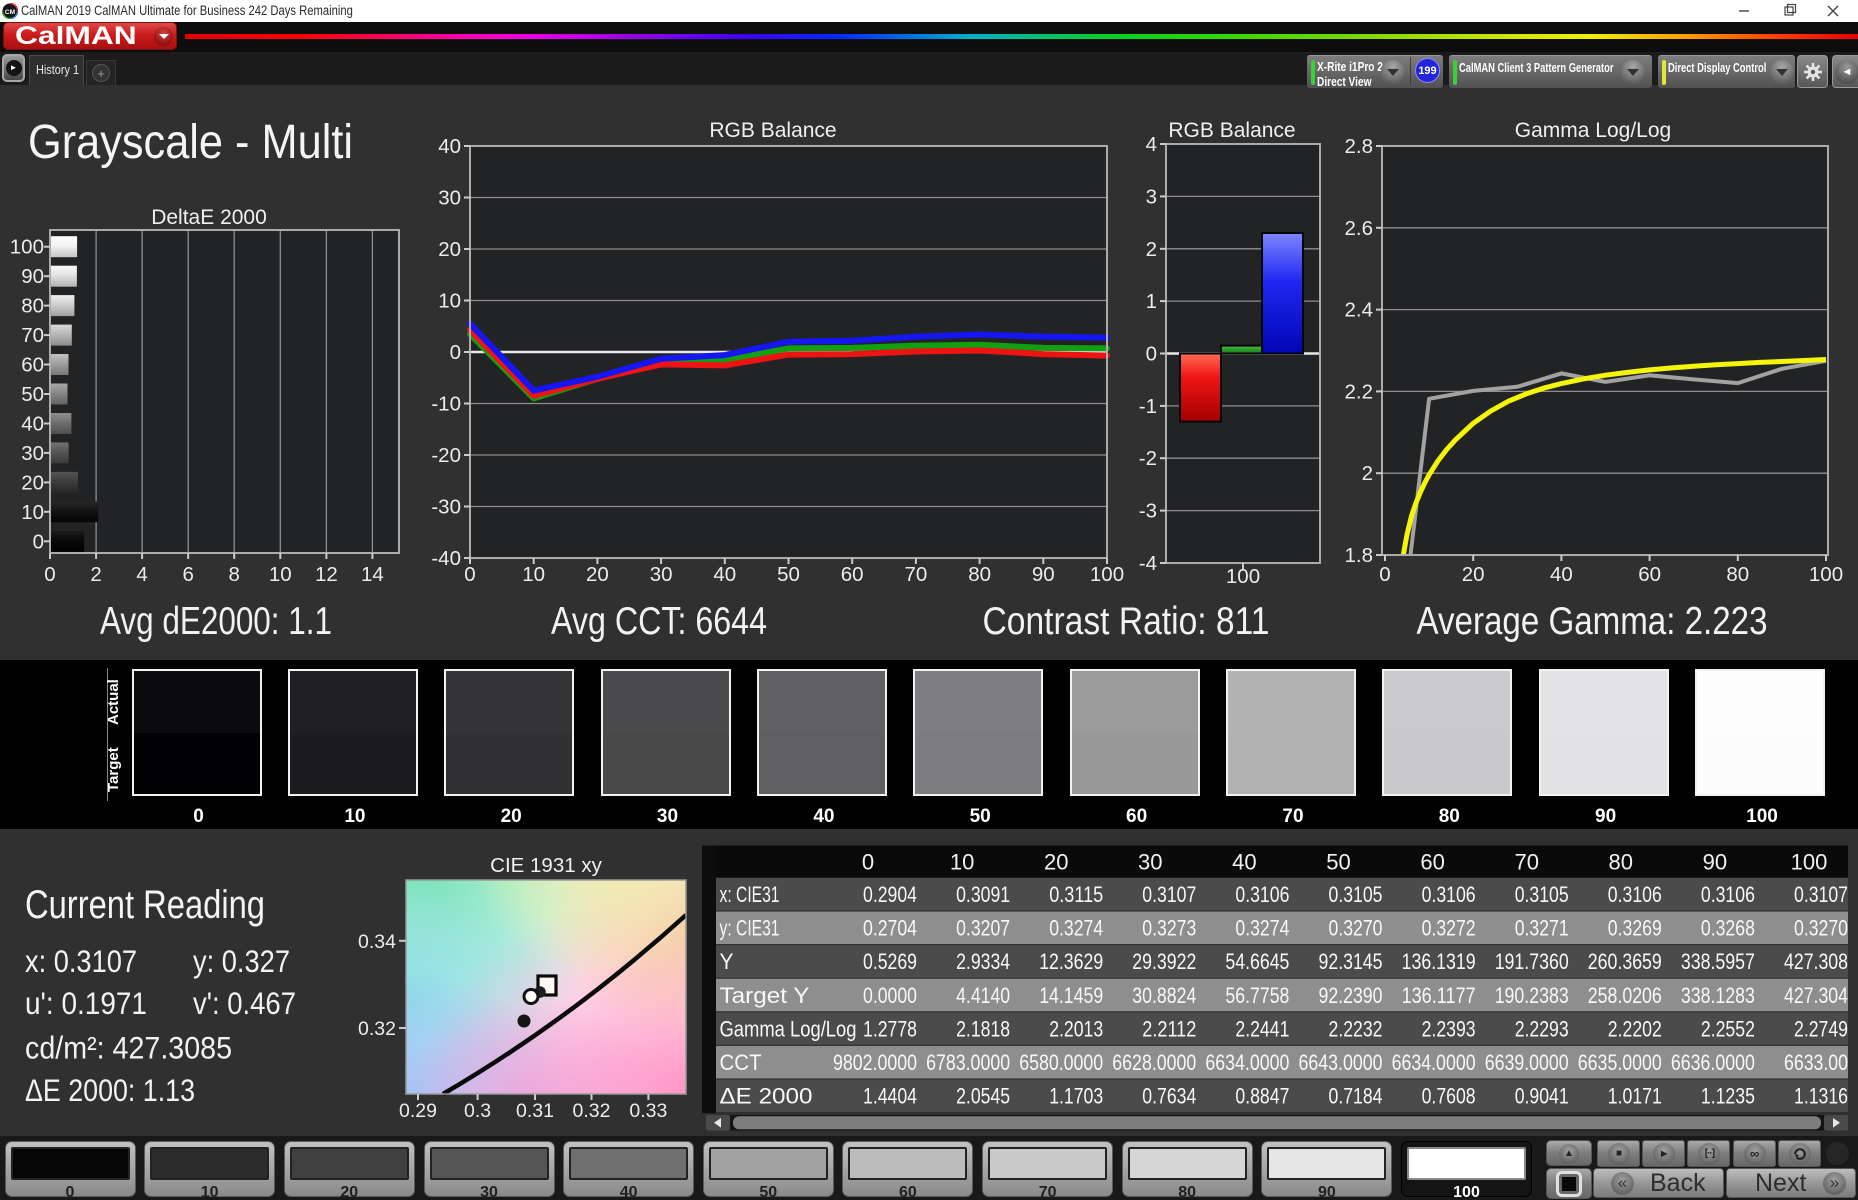  What do you see at coordinates (1071, 995) in the screenshot?
I see `svg-text: 14.1459` at bounding box center [1071, 995].